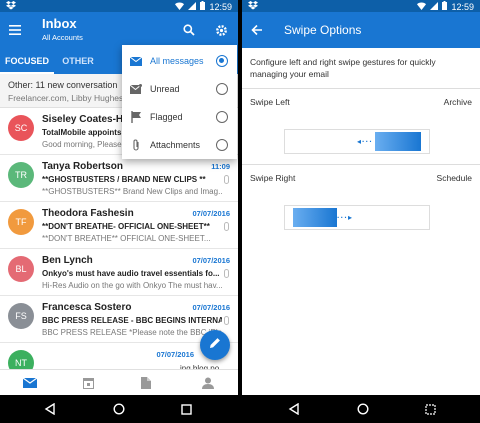 The width and height of the screenshot is (480, 423). What do you see at coordinates (222, 61) in the screenshot?
I see `radio-selected` at bounding box center [222, 61].